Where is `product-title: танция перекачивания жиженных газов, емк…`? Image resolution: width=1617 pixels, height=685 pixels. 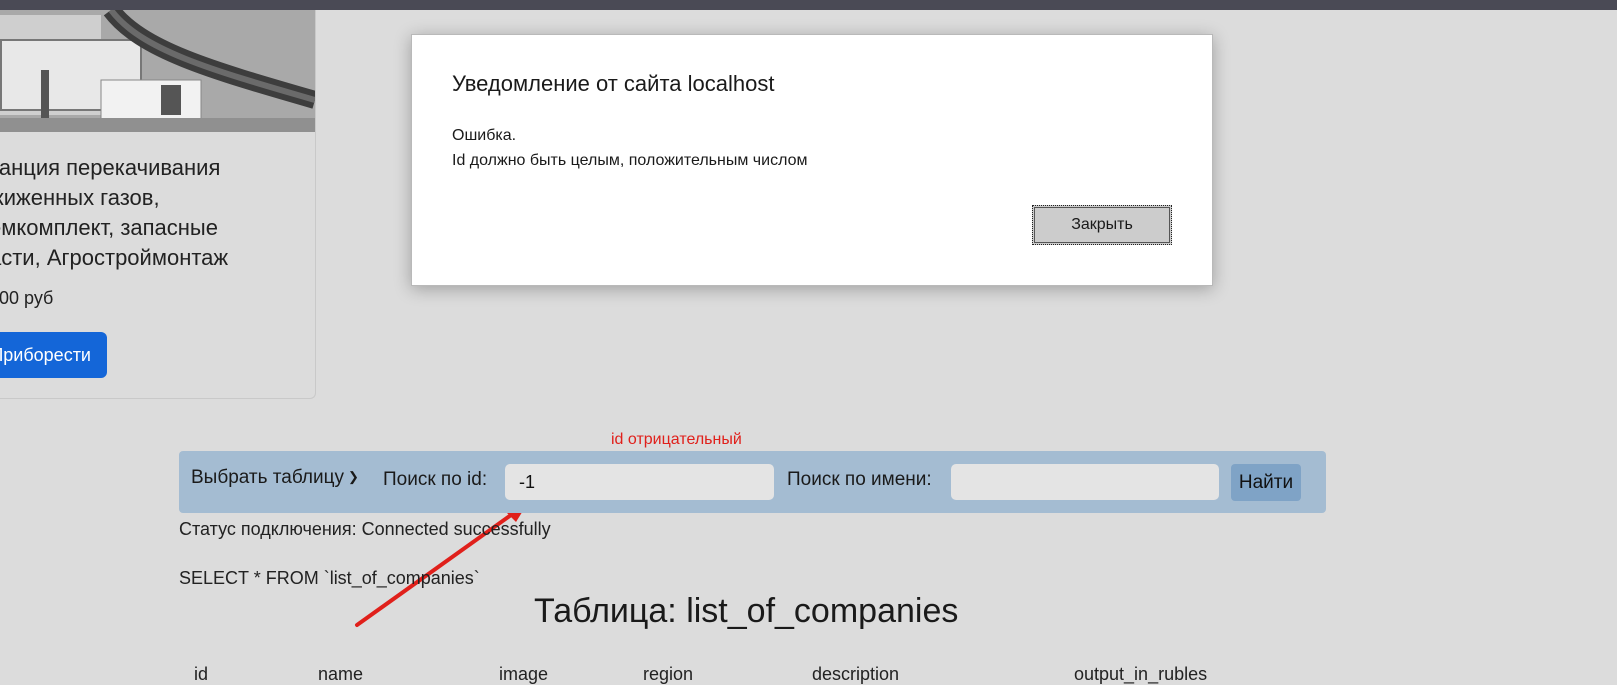
product-title: танция перекачивания жиженных газов, емк… is located at coordinates (114, 212).